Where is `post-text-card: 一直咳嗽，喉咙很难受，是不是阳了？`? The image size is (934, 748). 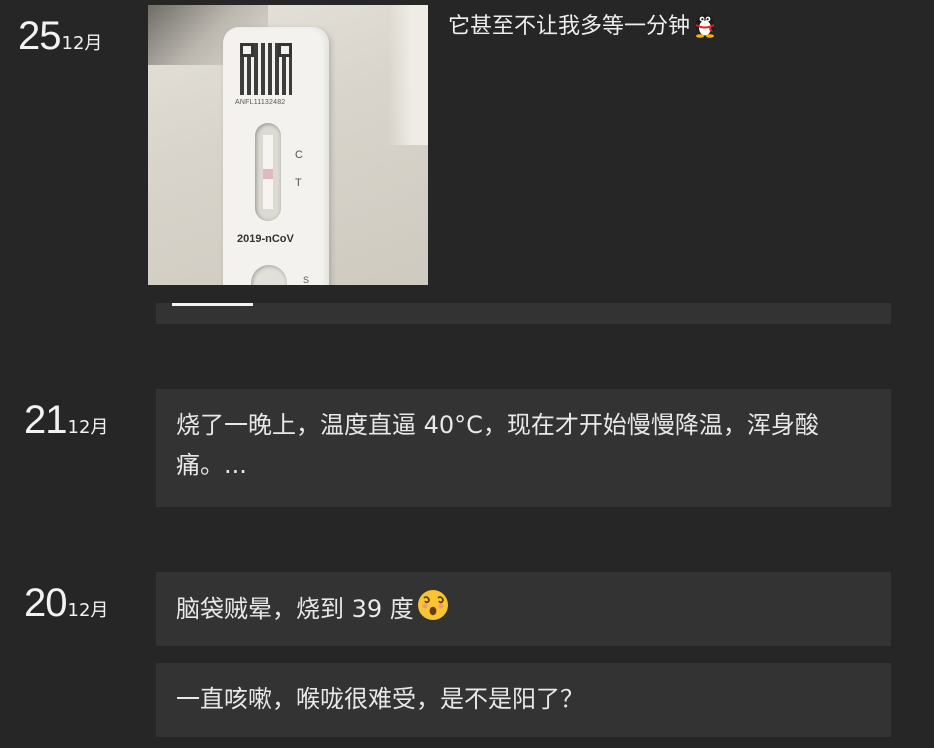 post-text-card: 一直咳嗽，喉咙很难受，是不是阳了？ is located at coordinates (523, 700).